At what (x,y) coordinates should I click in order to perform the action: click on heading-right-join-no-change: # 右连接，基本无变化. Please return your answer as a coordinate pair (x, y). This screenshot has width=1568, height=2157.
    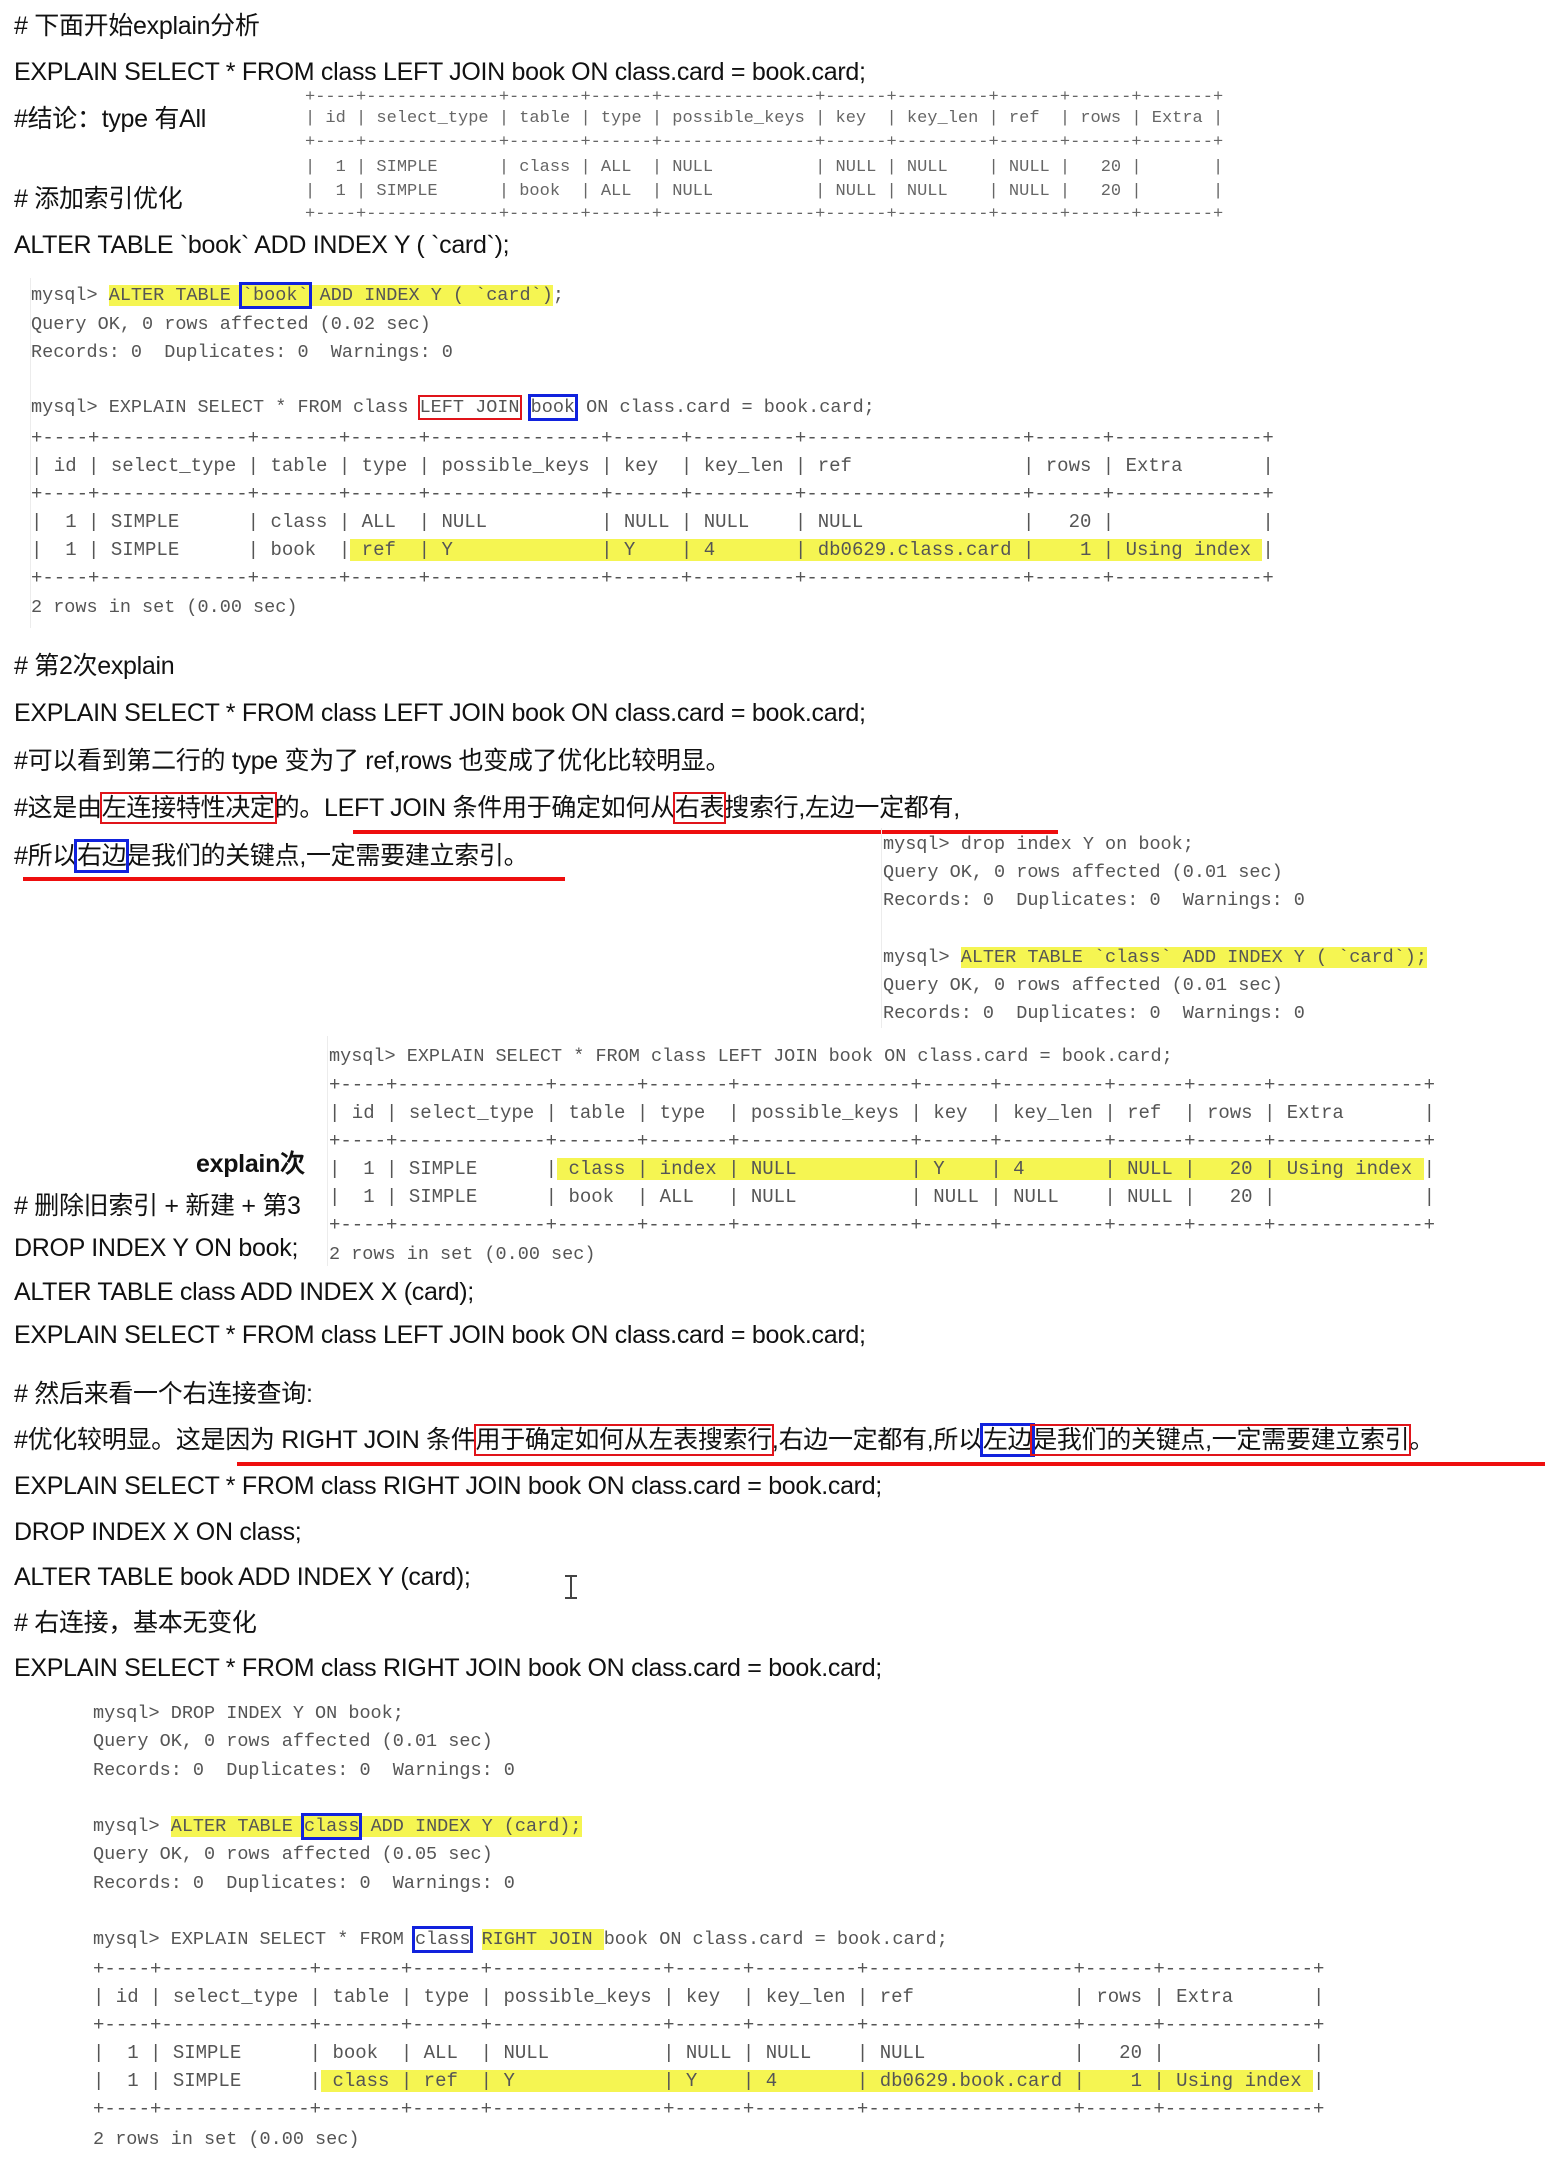
    Looking at the image, I should click on (135, 1623).